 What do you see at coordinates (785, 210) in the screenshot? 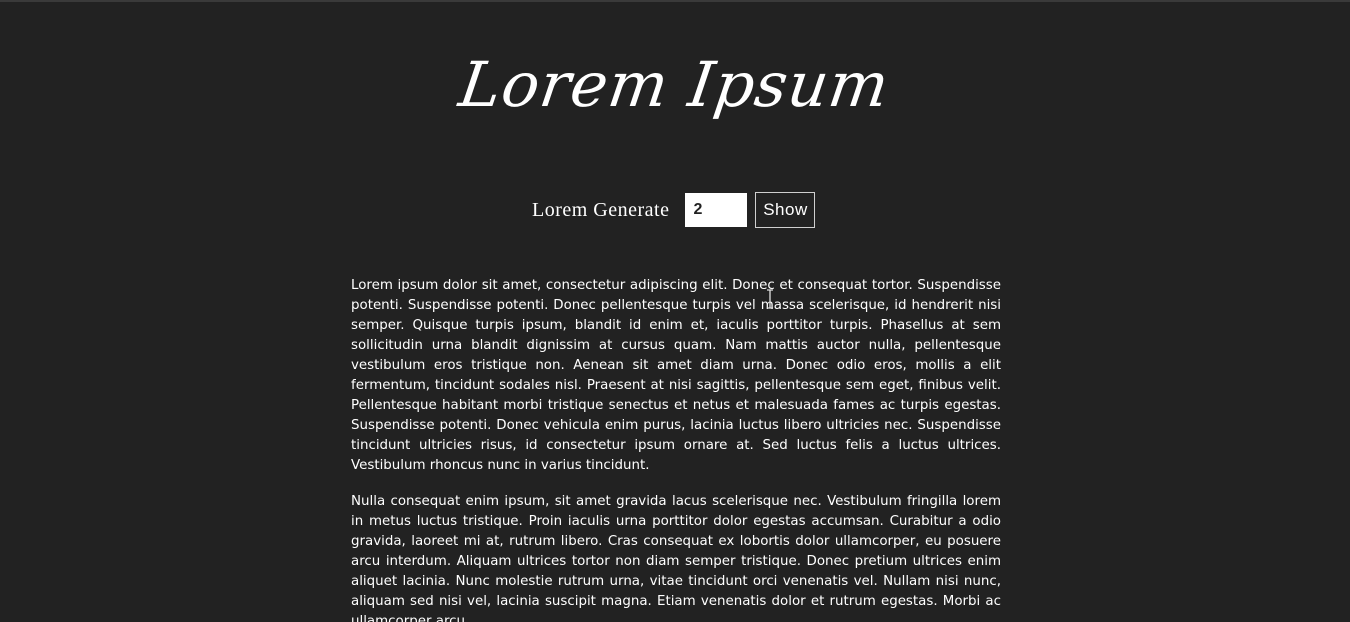
I see `show-button: Show` at bounding box center [785, 210].